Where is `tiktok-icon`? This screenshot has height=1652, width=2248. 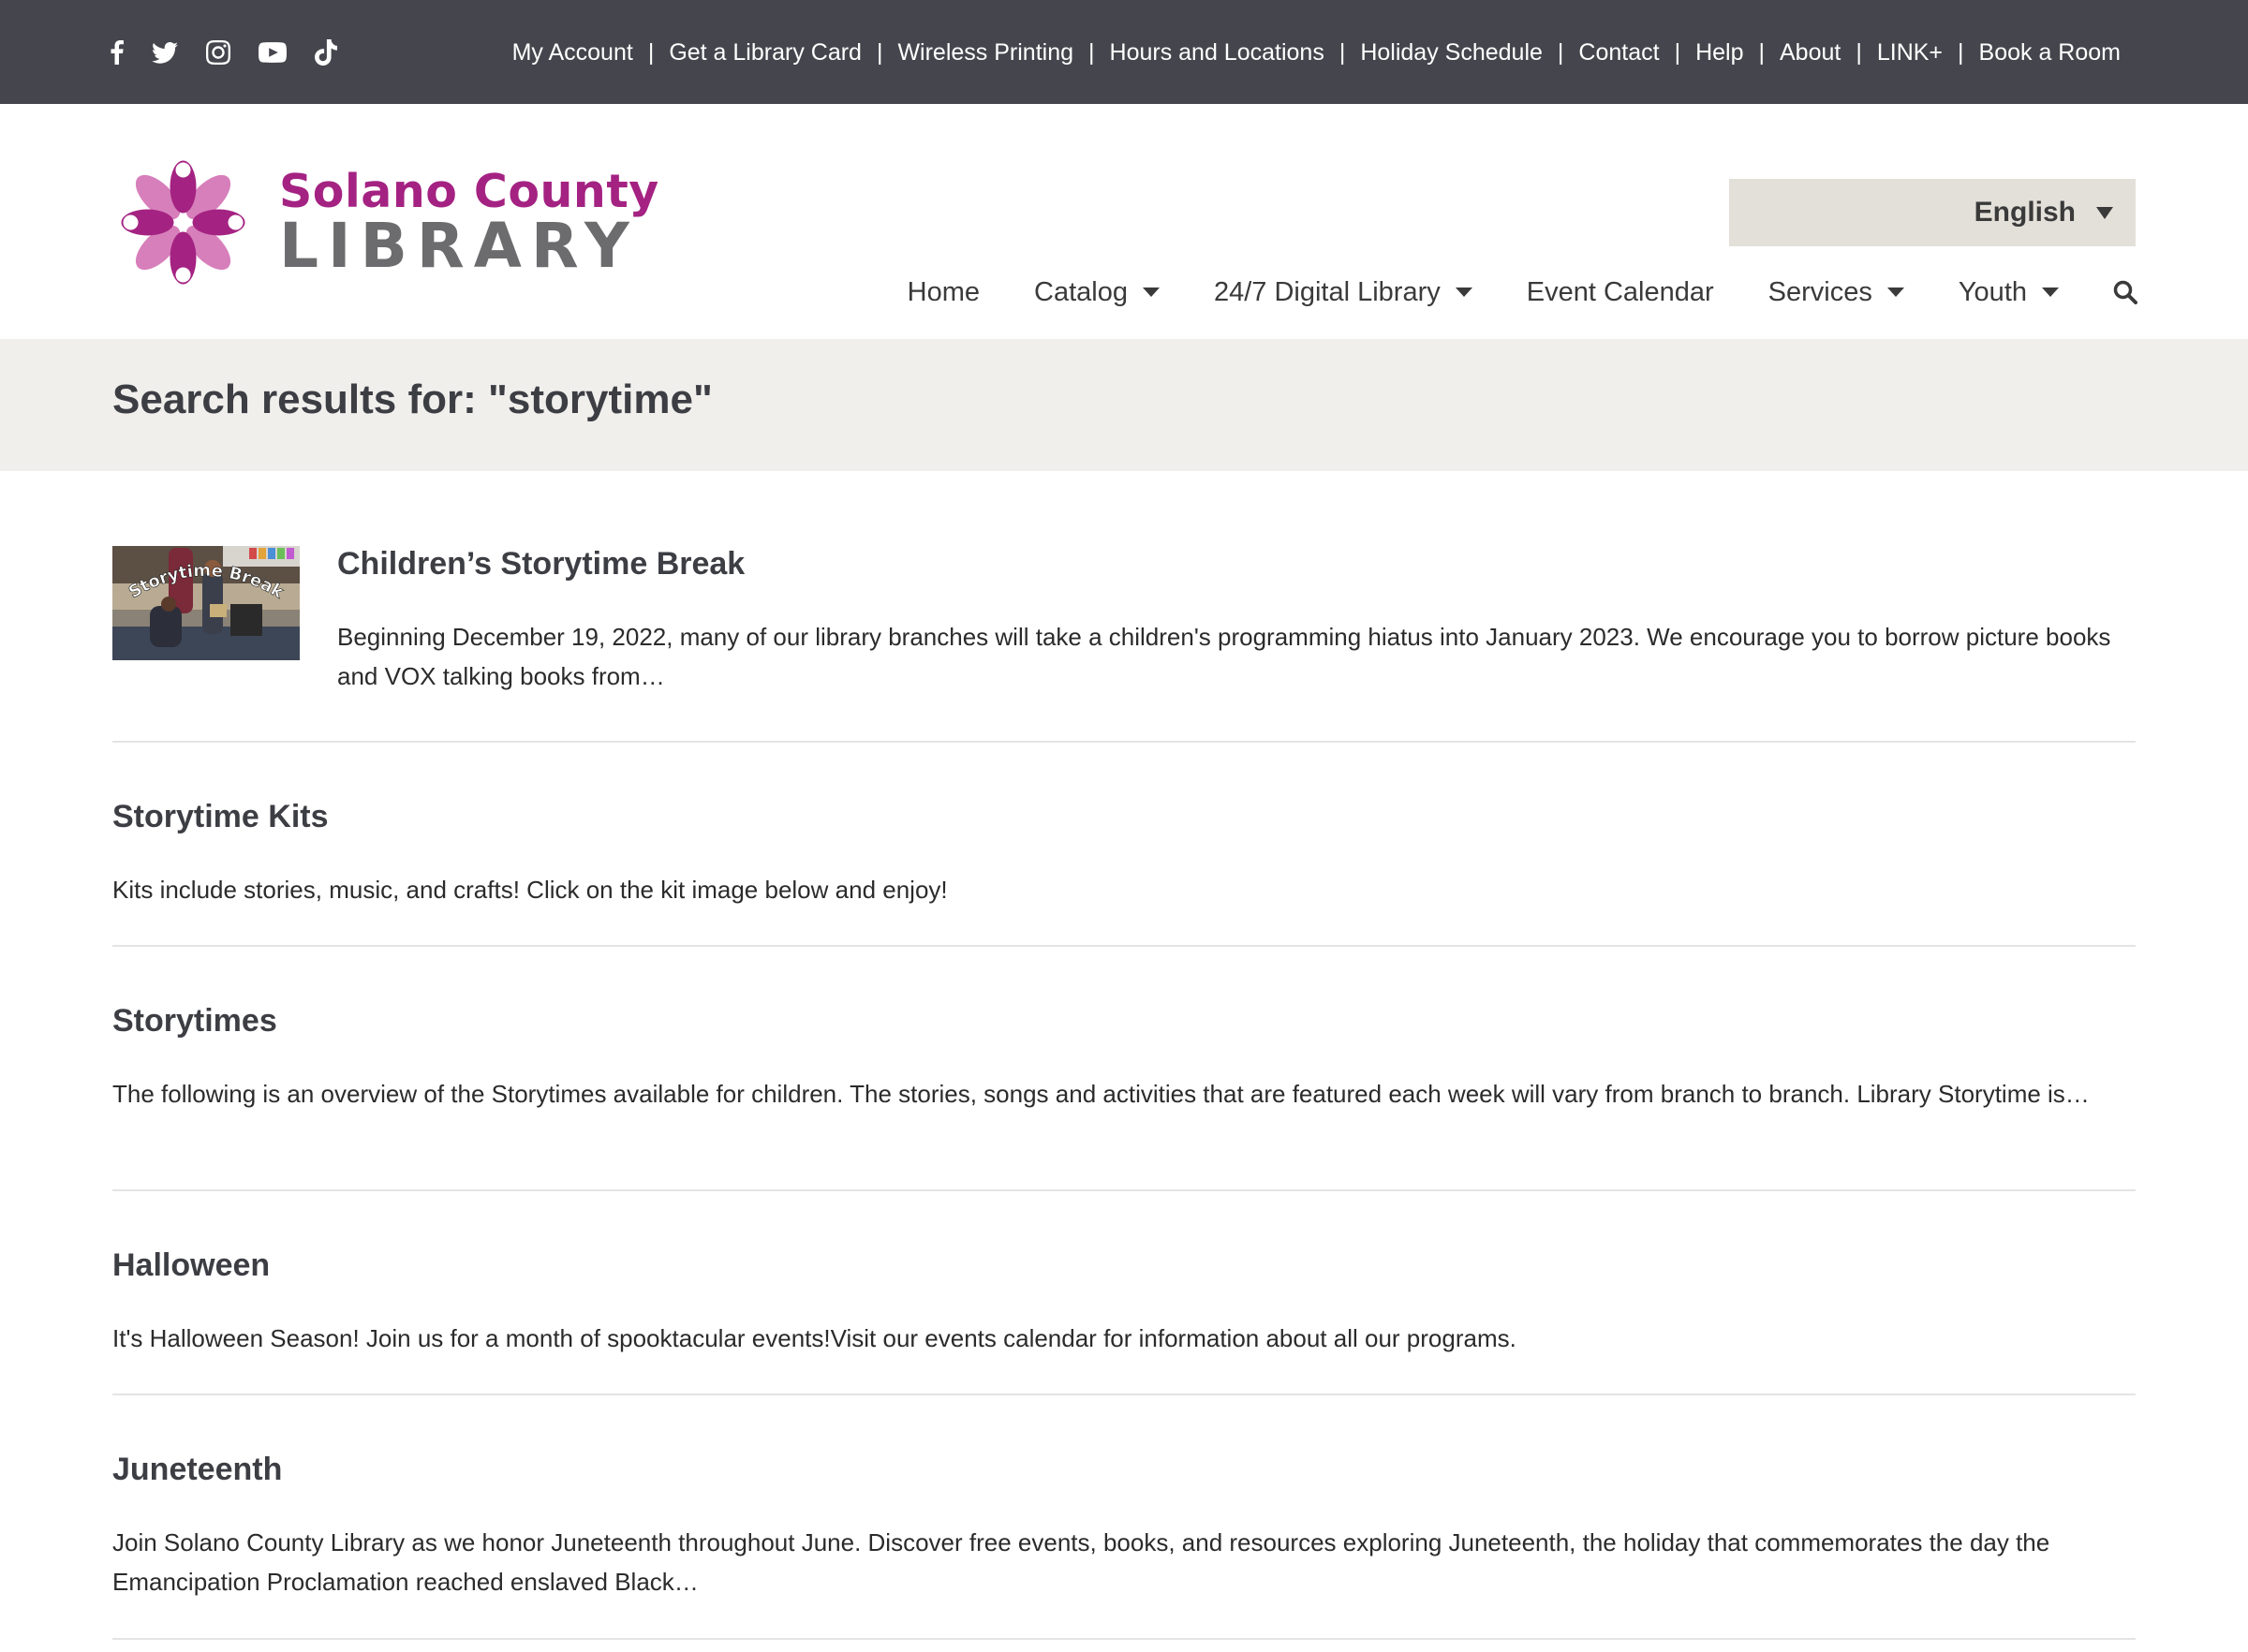
tiktok-icon is located at coordinates (326, 52).